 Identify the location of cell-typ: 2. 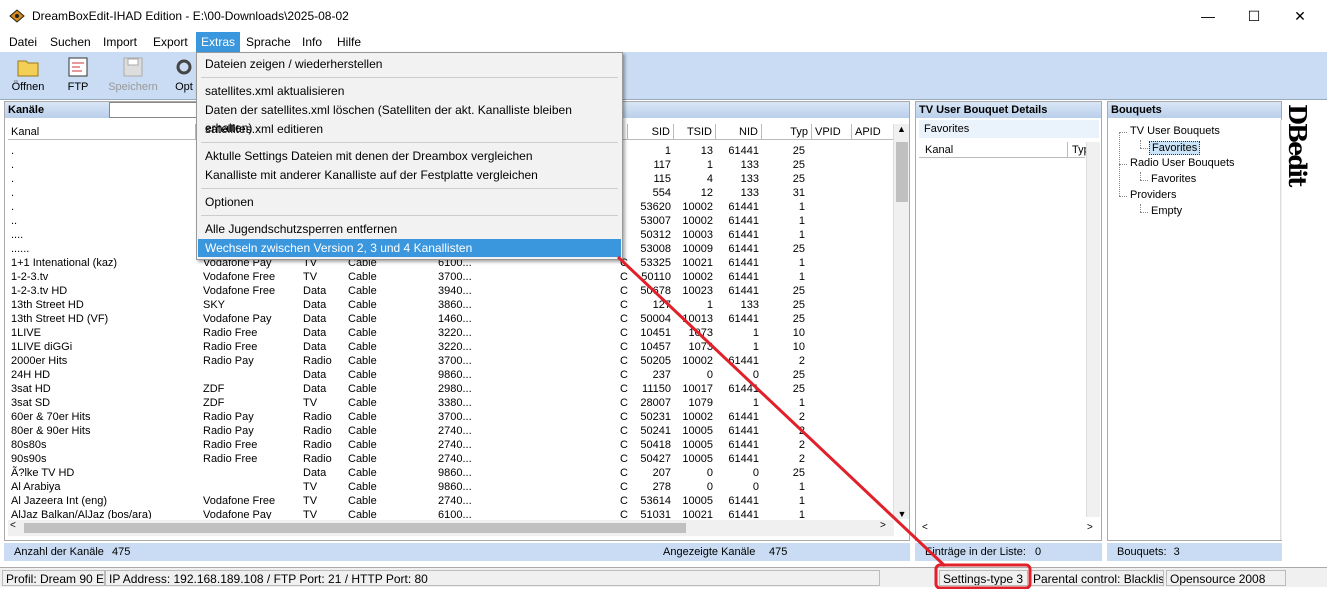
(801, 431).